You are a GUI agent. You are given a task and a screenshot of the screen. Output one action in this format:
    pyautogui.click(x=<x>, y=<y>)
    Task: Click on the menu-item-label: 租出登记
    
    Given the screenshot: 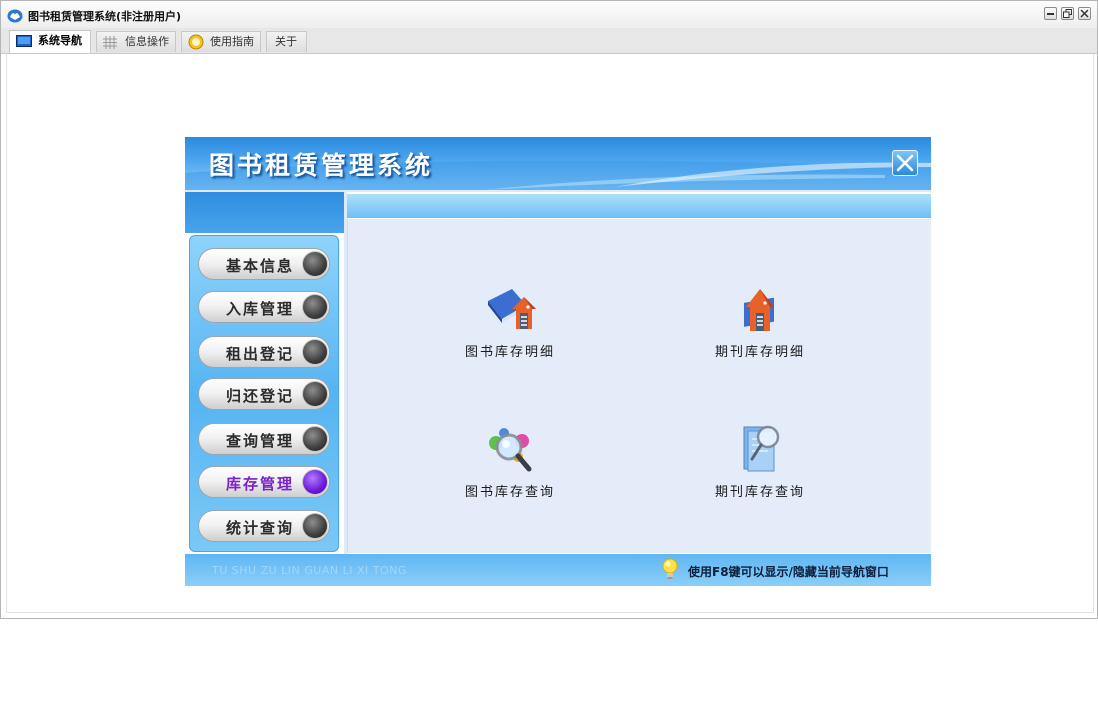 What is the action you would take?
    pyautogui.click(x=260, y=354)
    